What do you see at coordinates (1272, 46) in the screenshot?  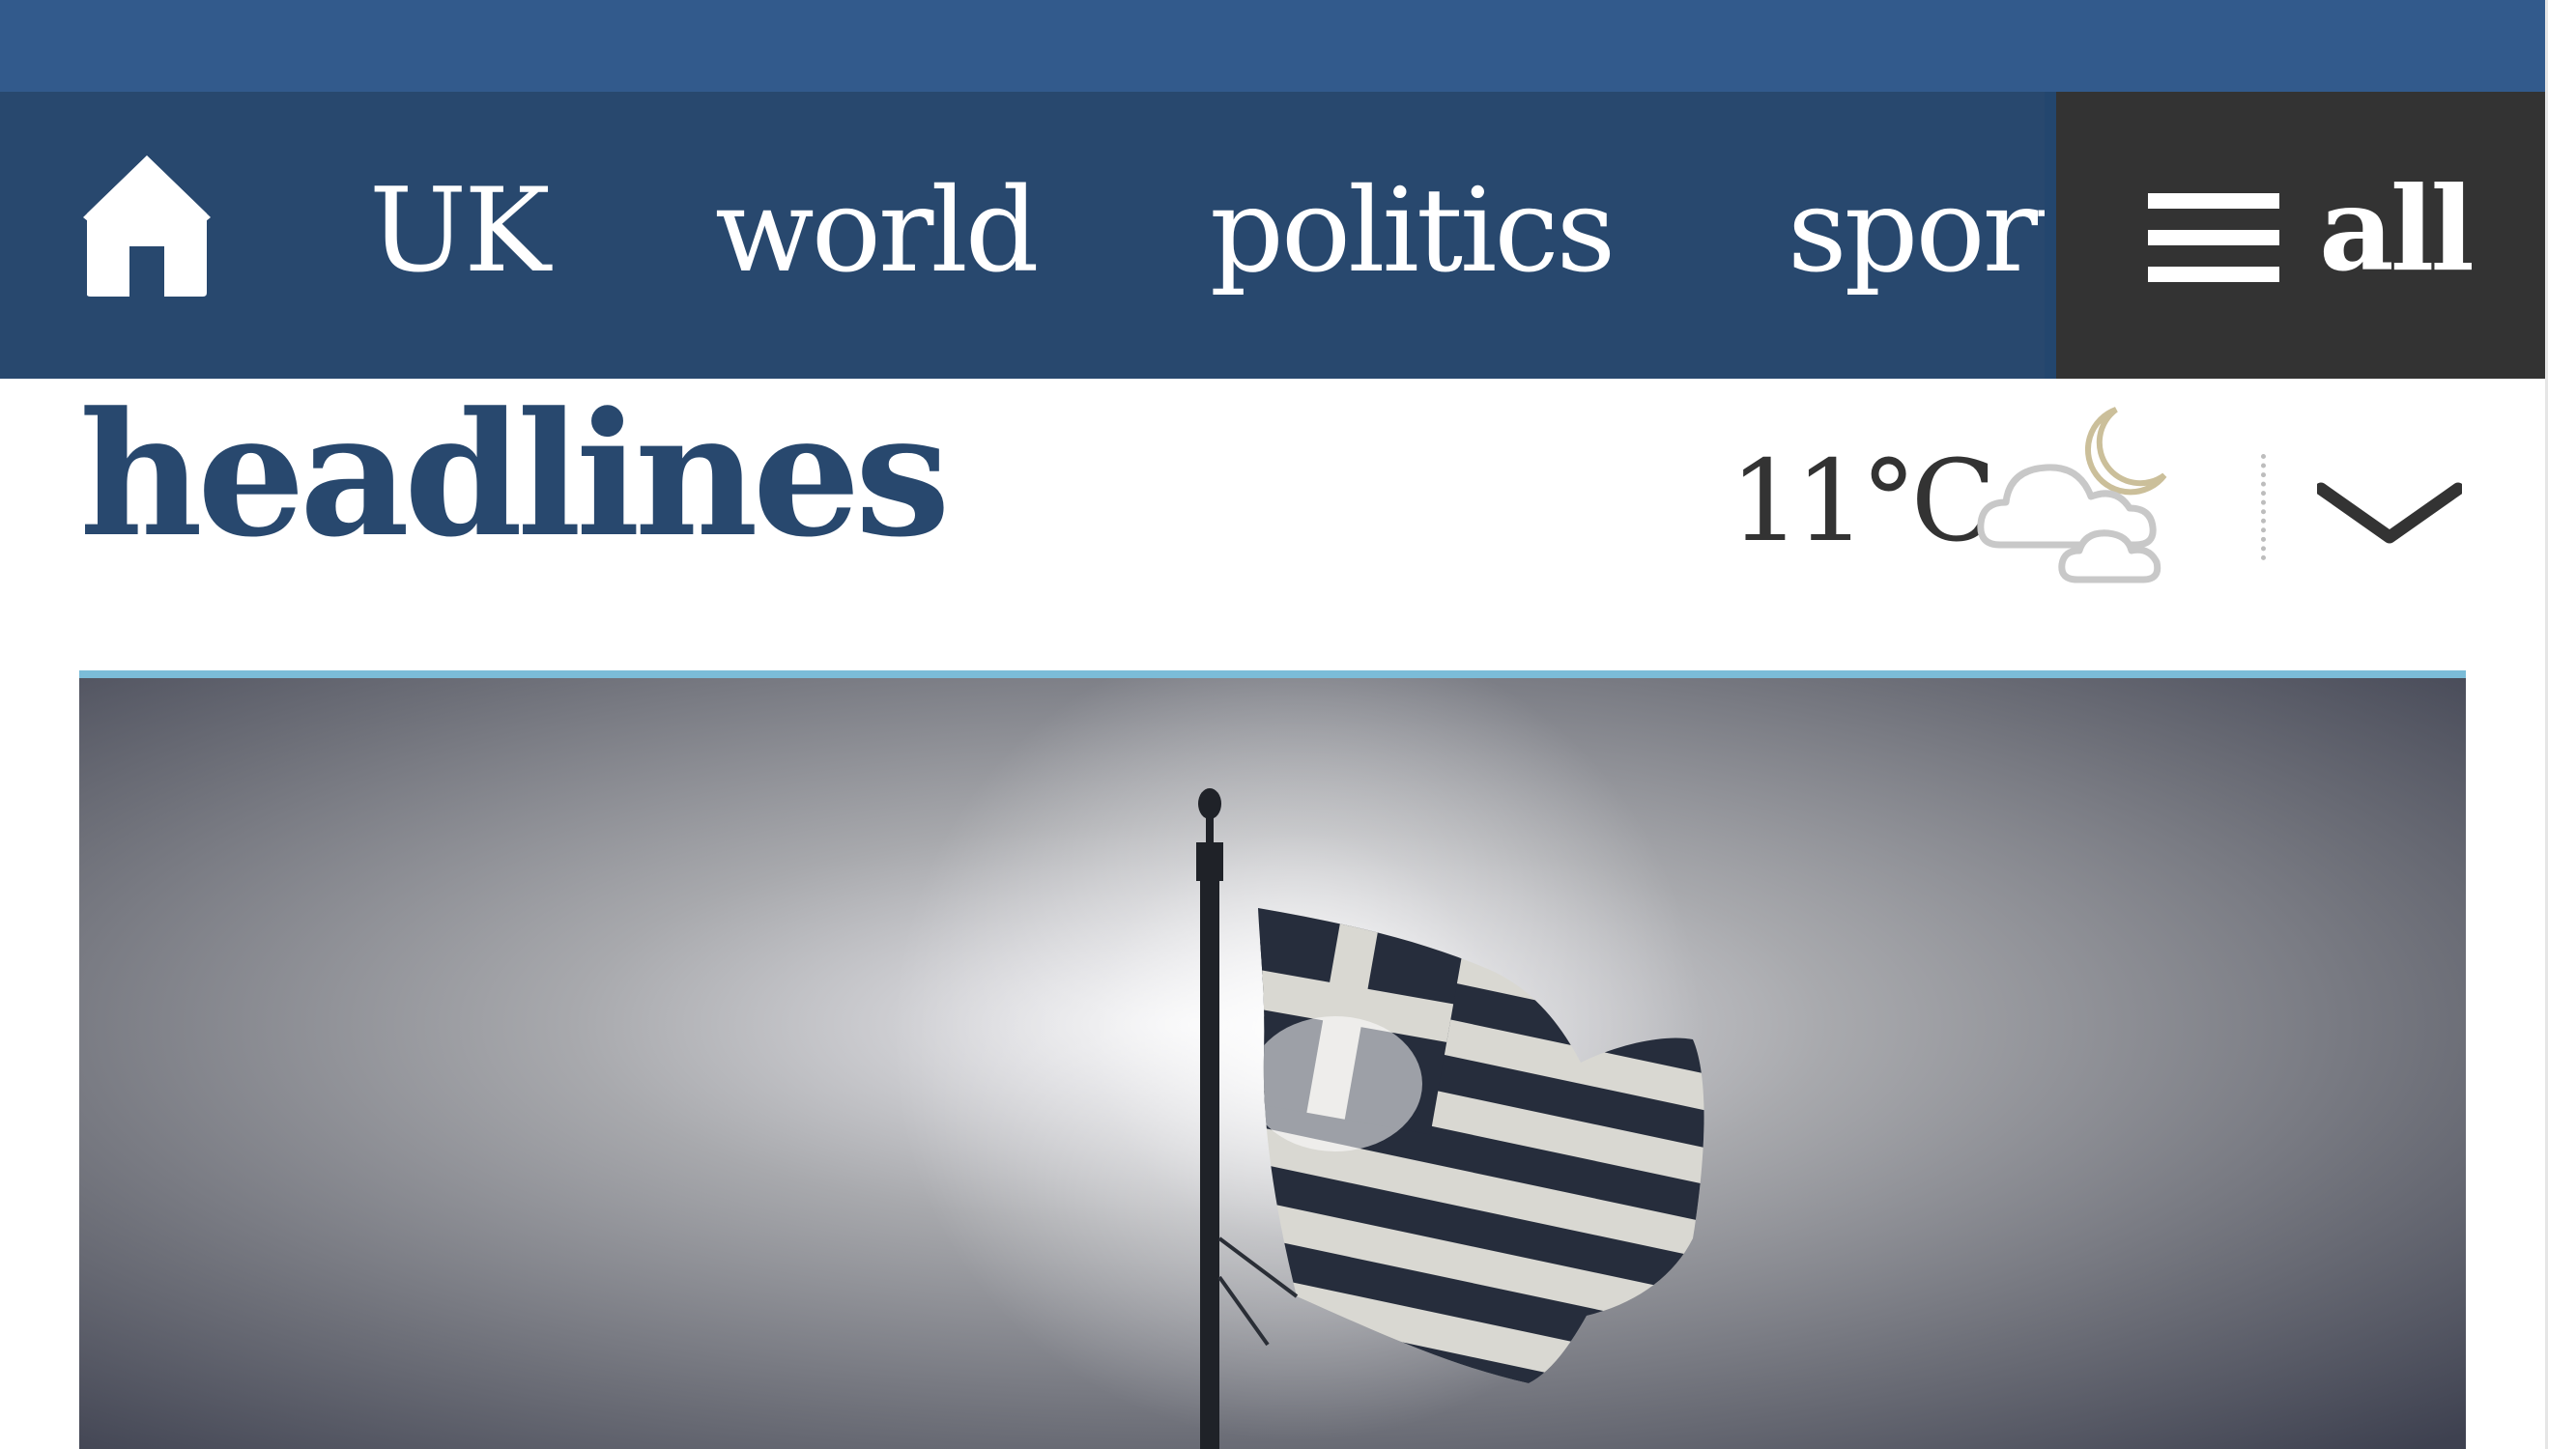 I see `top-strip` at bounding box center [1272, 46].